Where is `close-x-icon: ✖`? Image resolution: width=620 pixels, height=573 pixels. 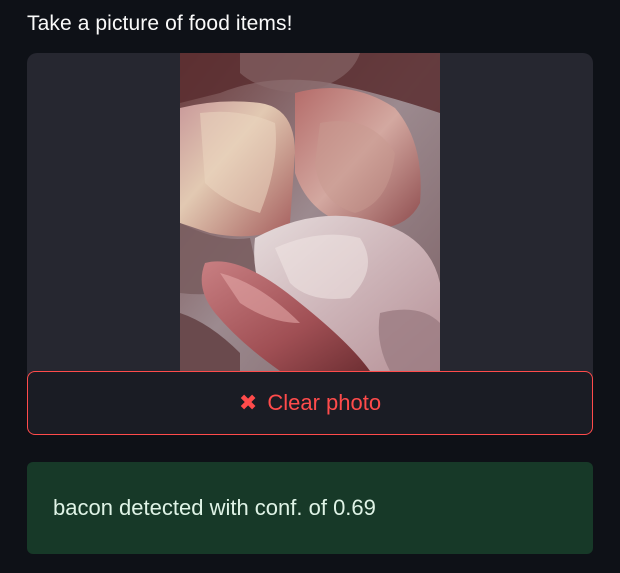 close-x-icon: ✖ is located at coordinates (248, 402).